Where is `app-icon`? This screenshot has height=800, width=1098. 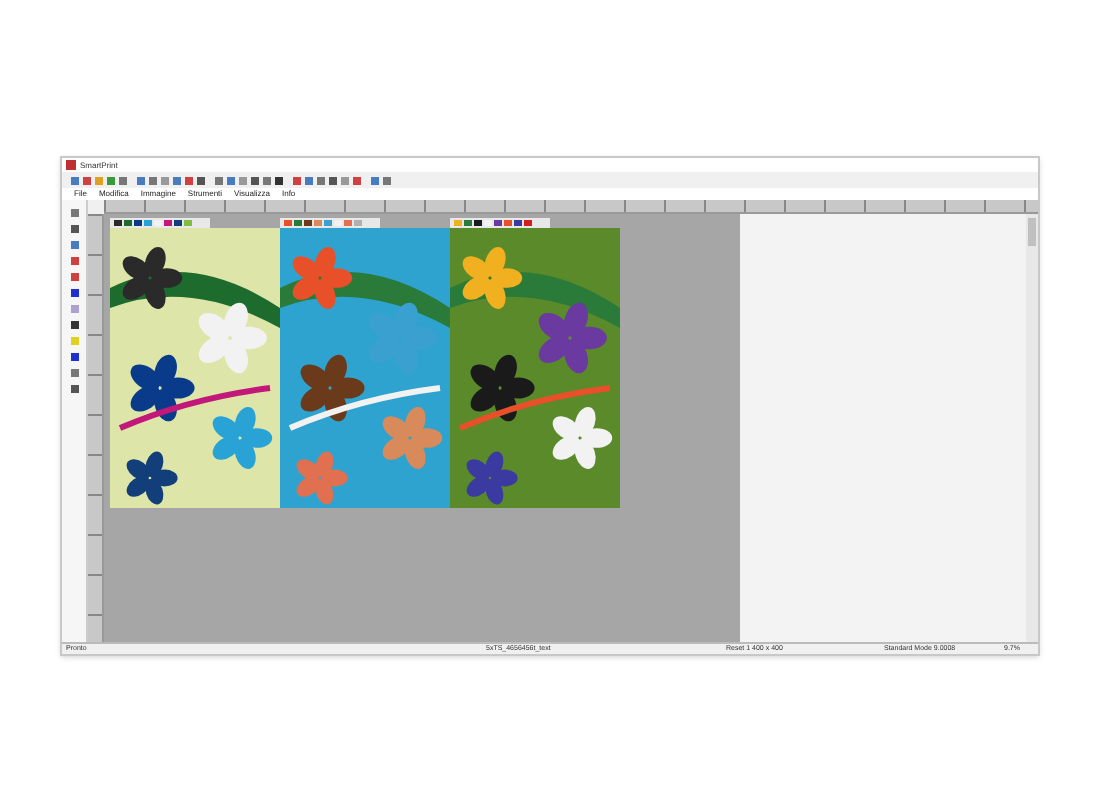 app-icon is located at coordinates (71, 165).